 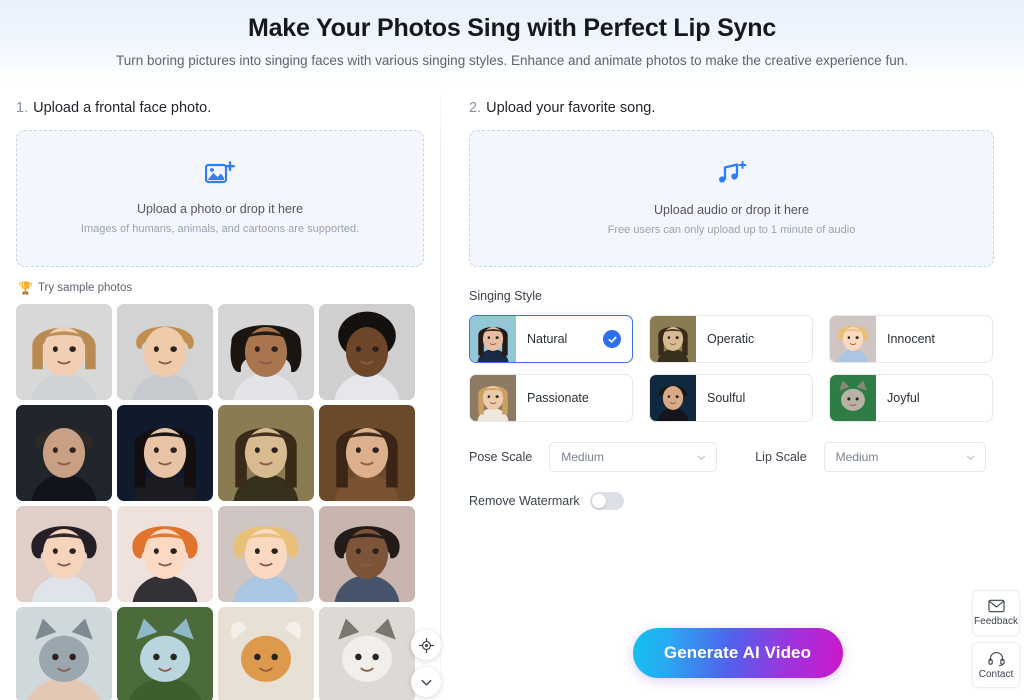 I want to click on step-1-number: 1., so click(x=22, y=108).